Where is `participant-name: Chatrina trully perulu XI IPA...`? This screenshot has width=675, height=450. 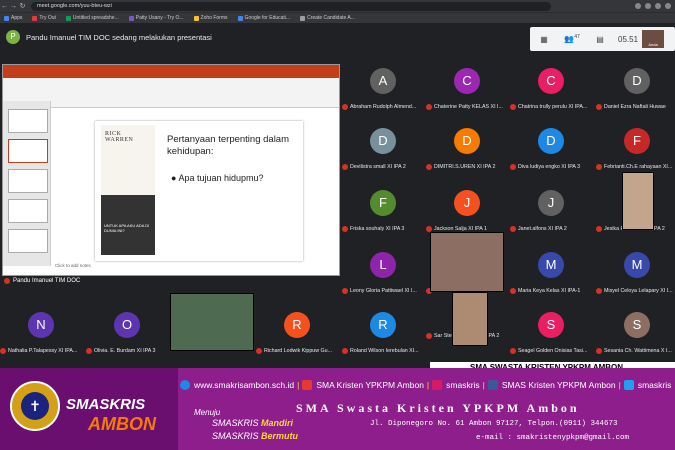
participant-name: Chatrina trully perulu XI IPA... is located at coordinates (551, 107).